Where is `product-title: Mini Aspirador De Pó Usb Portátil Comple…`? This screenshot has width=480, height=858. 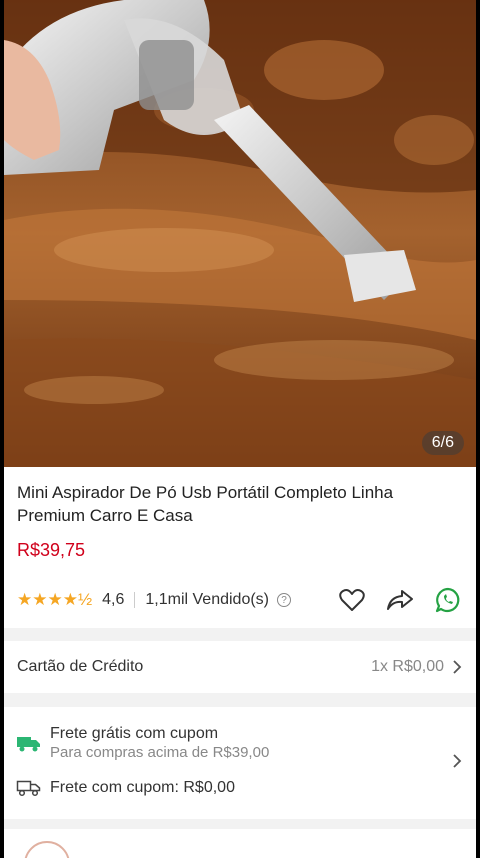
product-title: Mini Aspirador De Pó Usb Portátil Comple… is located at coordinates (205, 504).